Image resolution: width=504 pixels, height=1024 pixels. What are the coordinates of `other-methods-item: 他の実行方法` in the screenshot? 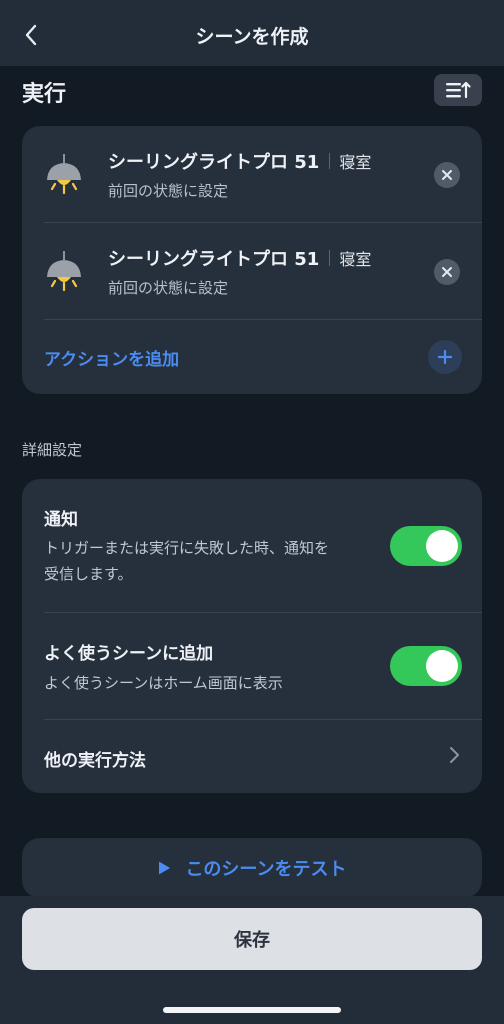 It's located at (95, 758).